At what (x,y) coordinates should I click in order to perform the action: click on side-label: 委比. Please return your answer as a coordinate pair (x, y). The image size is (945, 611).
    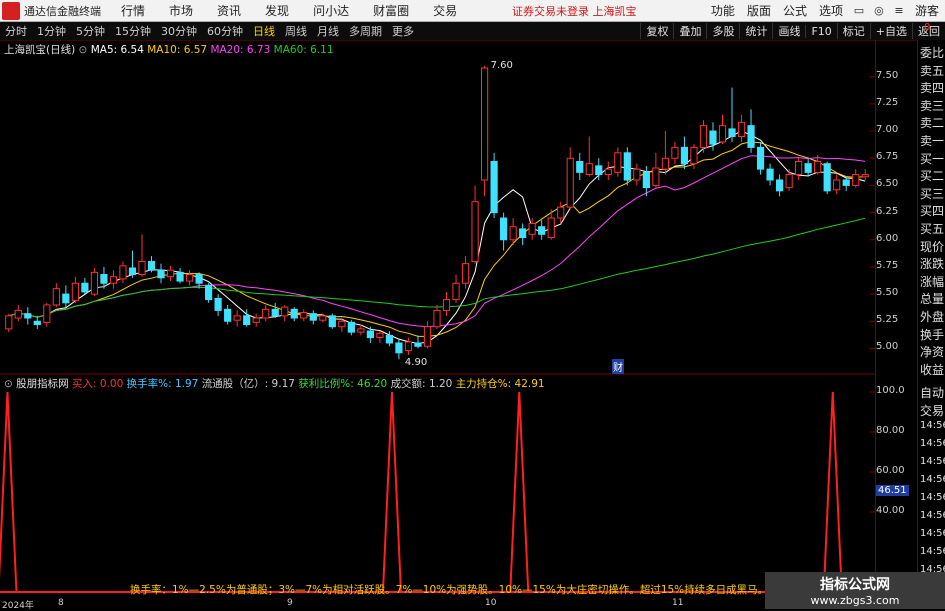
    Looking at the image, I should click on (932, 52).